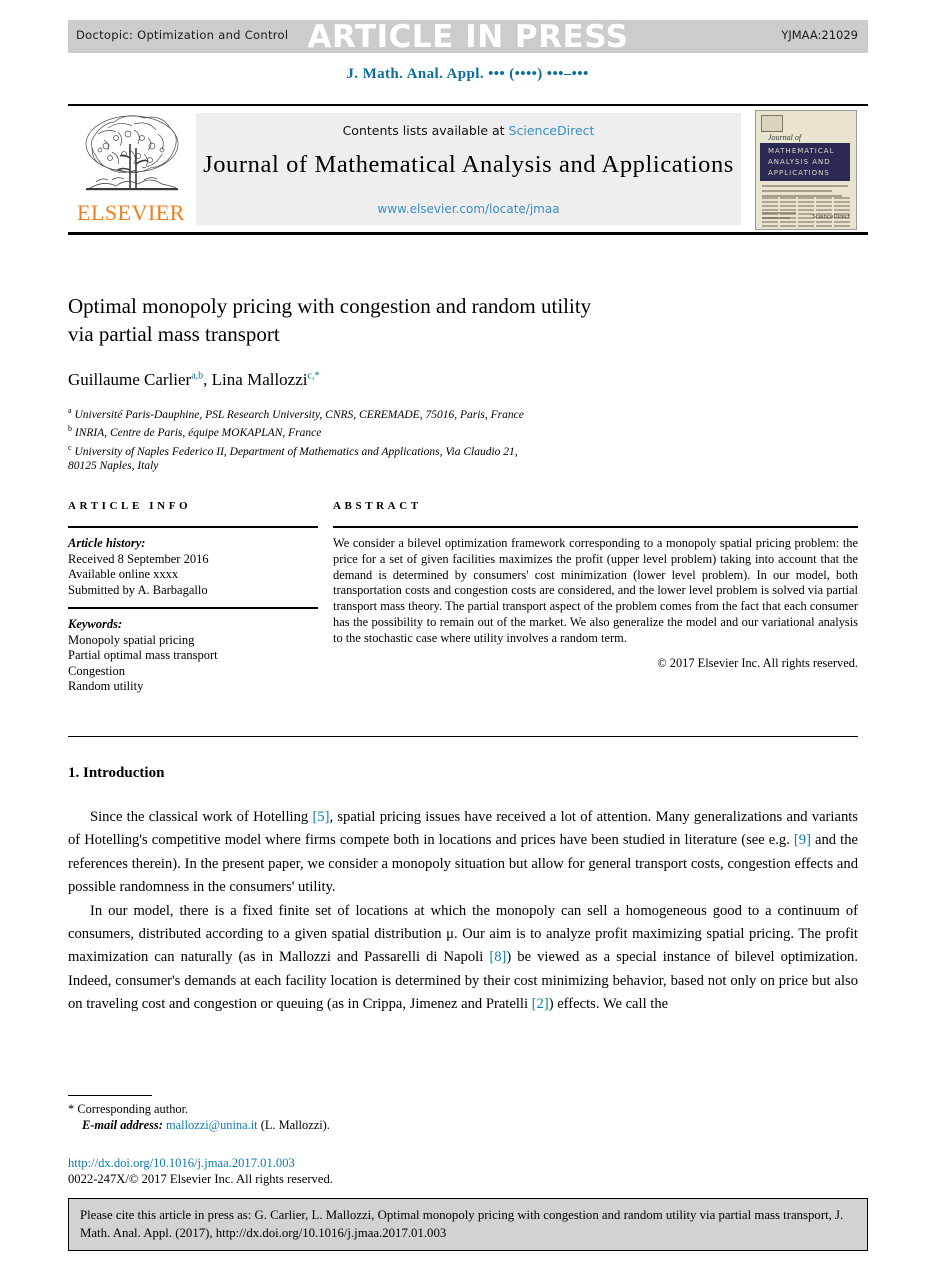 This screenshot has width=935, height=1266. What do you see at coordinates (799, 162) in the screenshot?
I see `cover-band-line-2: ANALYSIS AND` at bounding box center [799, 162].